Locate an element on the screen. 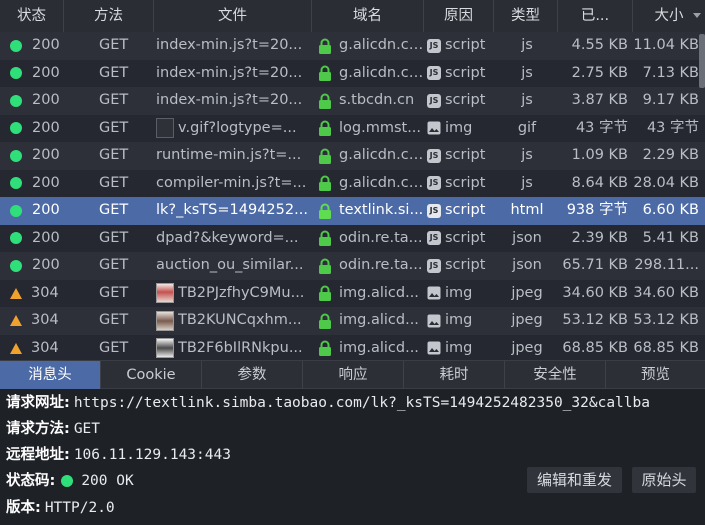 Image resolution: width=705 pixels, height=525 pixels. tab-cookies: Cookie is located at coordinates (151, 375).